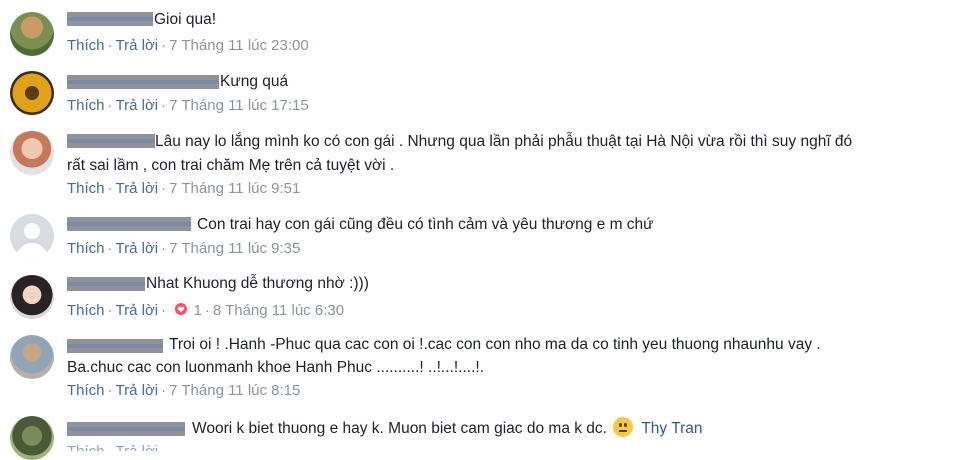 The width and height of the screenshot is (960, 460). I want to click on comment-timestamp: 7 Tháng 11 lúc 9:51, so click(234, 188).